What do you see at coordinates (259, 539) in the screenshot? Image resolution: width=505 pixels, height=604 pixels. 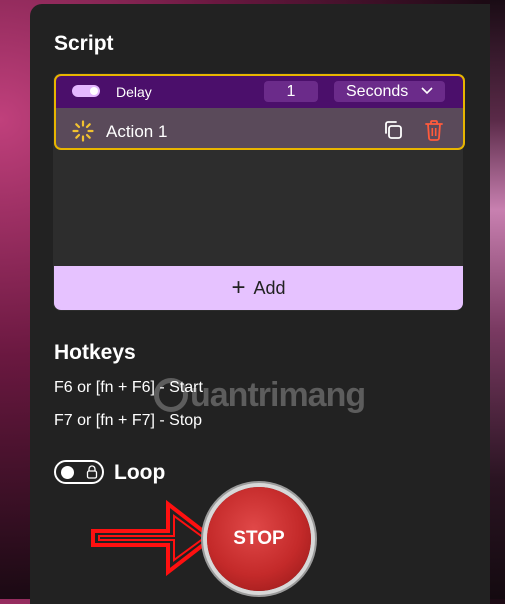 I see `stop-button: STOP` at bounding box center [259, 539].